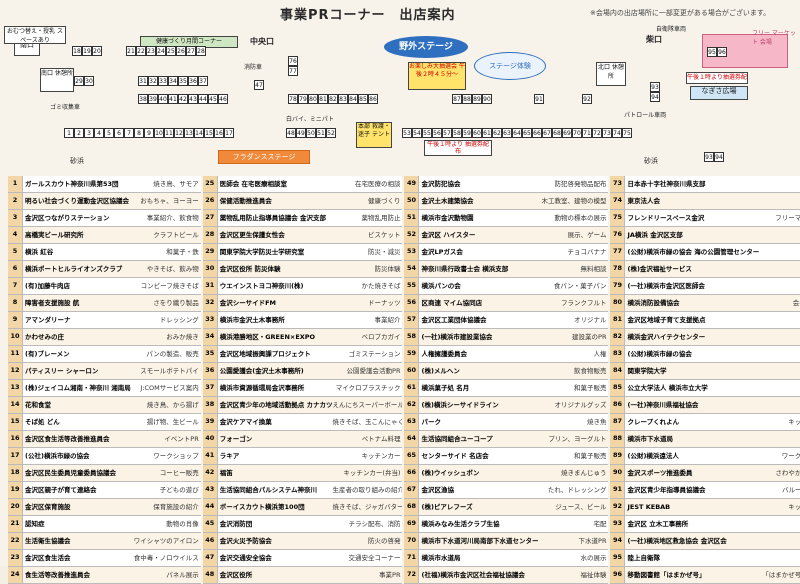 Image resolution: width=800 pixels, height=584 pixels. What do you see at coordinates (15, 439) in the screenshot?
I see `exhibitor-number: 16` at bounding box center [15, 439].